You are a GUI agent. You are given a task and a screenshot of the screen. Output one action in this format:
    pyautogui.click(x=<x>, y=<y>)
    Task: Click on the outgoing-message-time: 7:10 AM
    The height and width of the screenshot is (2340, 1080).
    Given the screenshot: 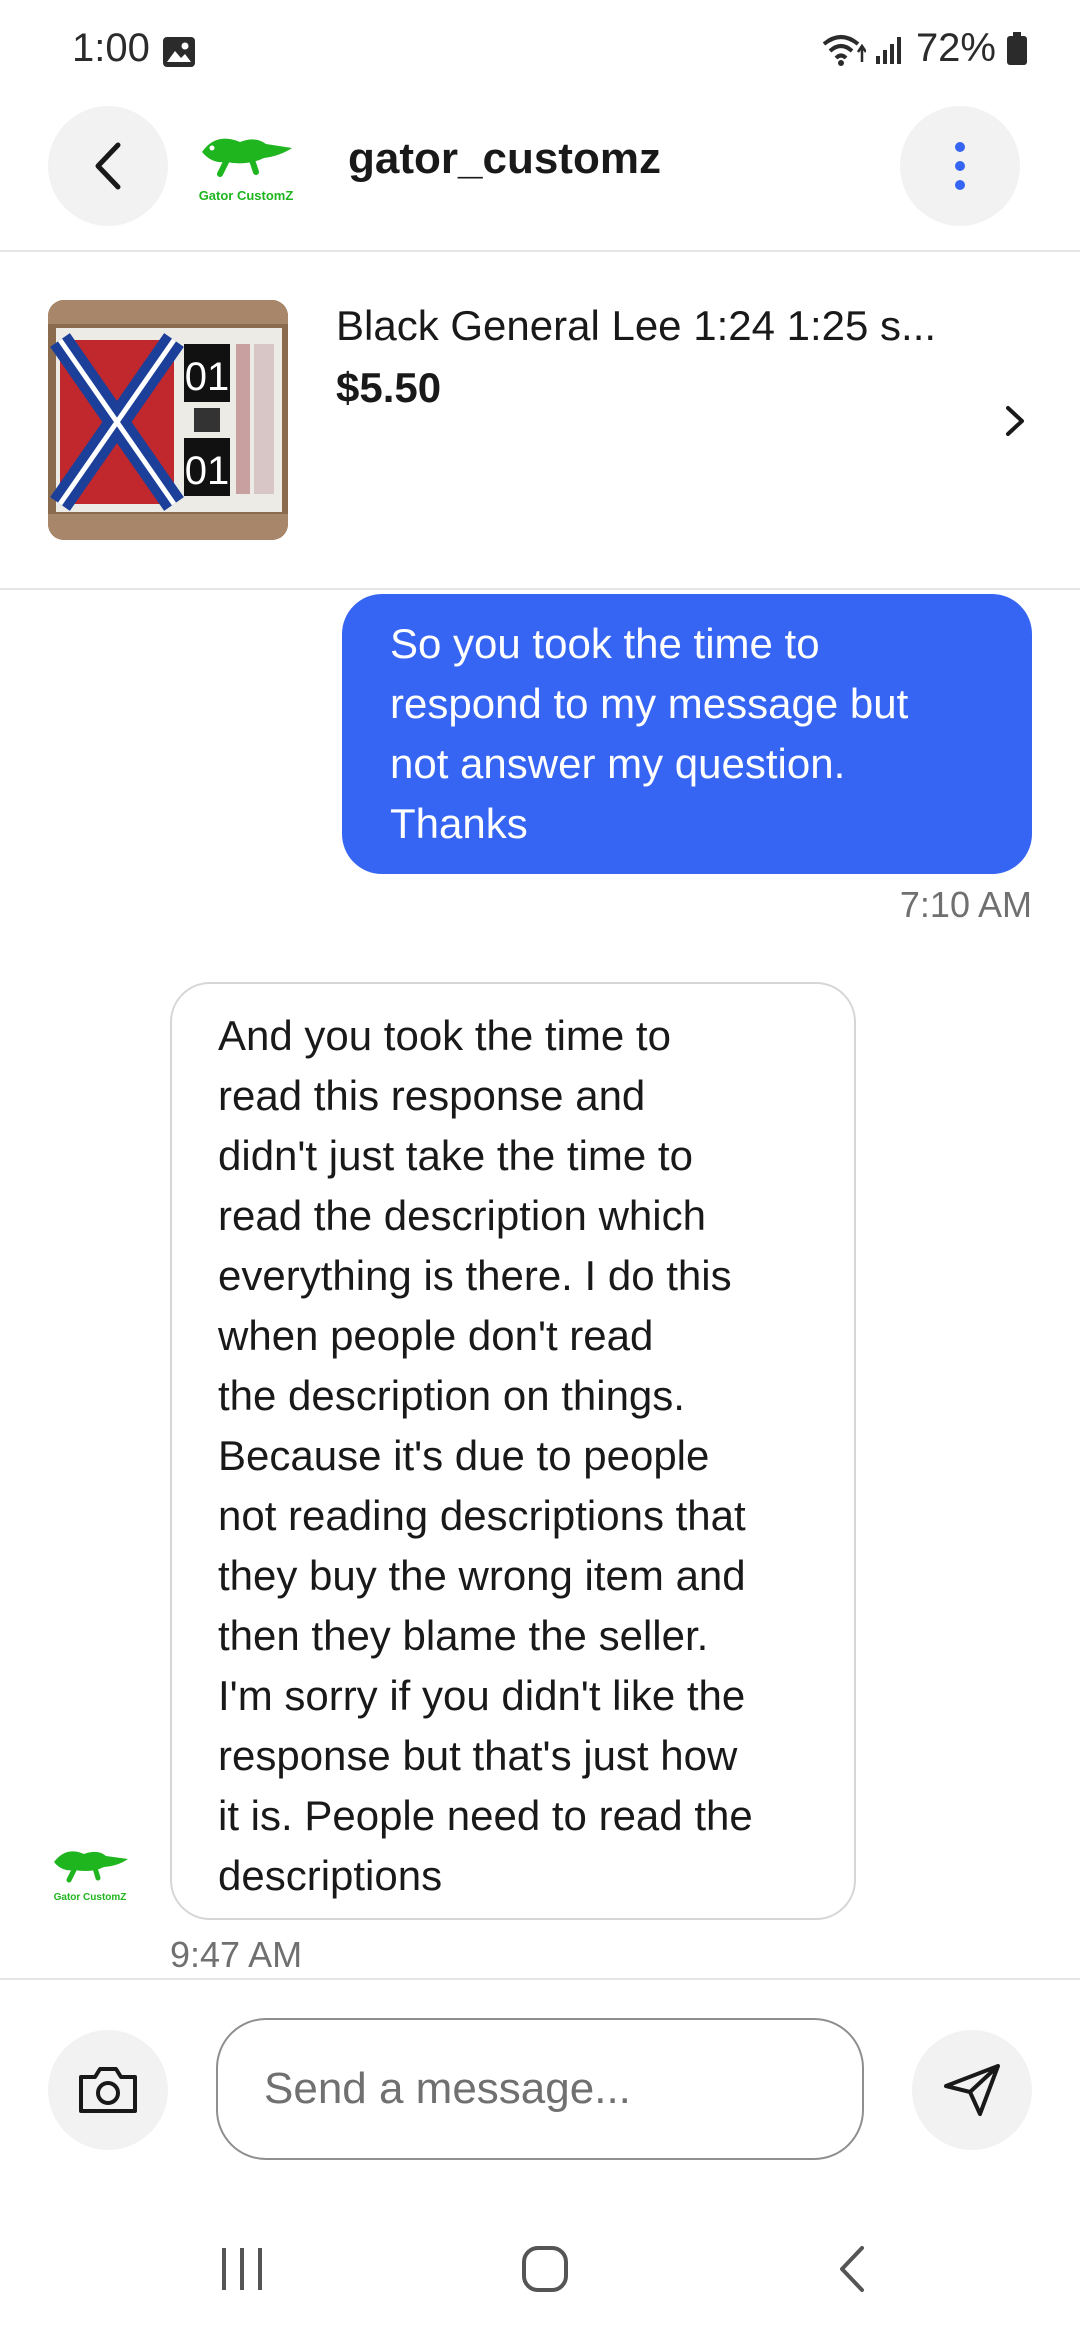 What is the action you would take?
    pyautogui.click(x=965, y=904)
    